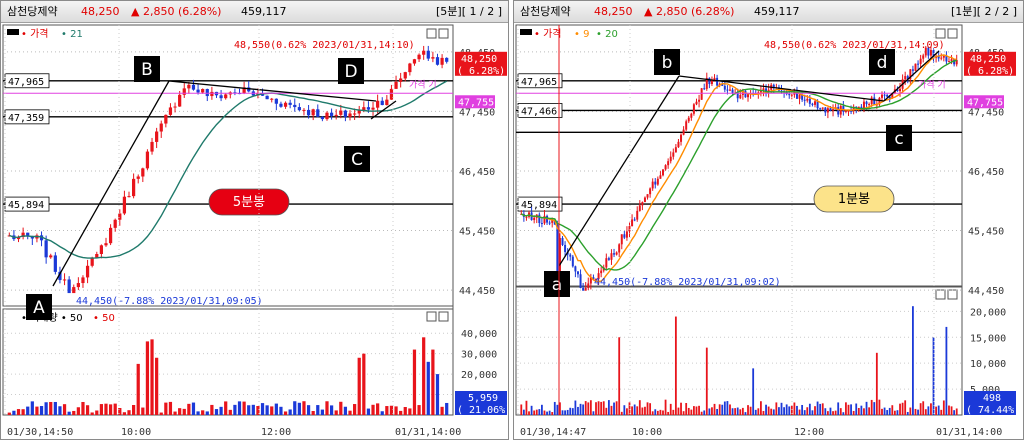 Image resolution: width=1024 pixels, height=440 pixels. I want to click on legend-volume-ma: • 50, so click(104, 318).